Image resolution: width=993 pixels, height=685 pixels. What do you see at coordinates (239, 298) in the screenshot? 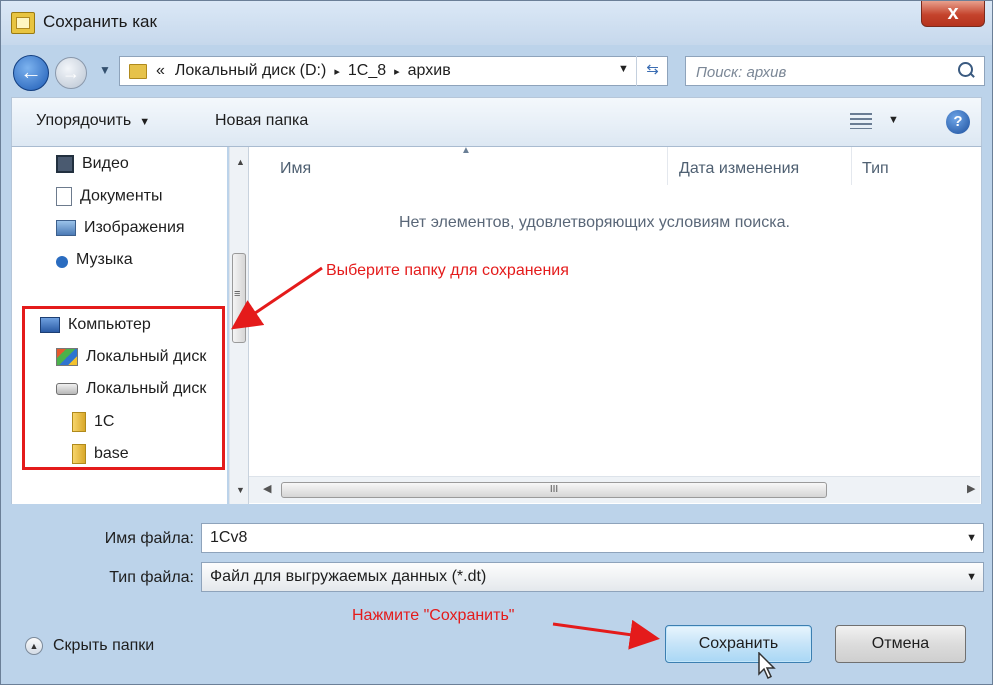
I see `scrollbar-thumb` at bounding box center [239, 298].